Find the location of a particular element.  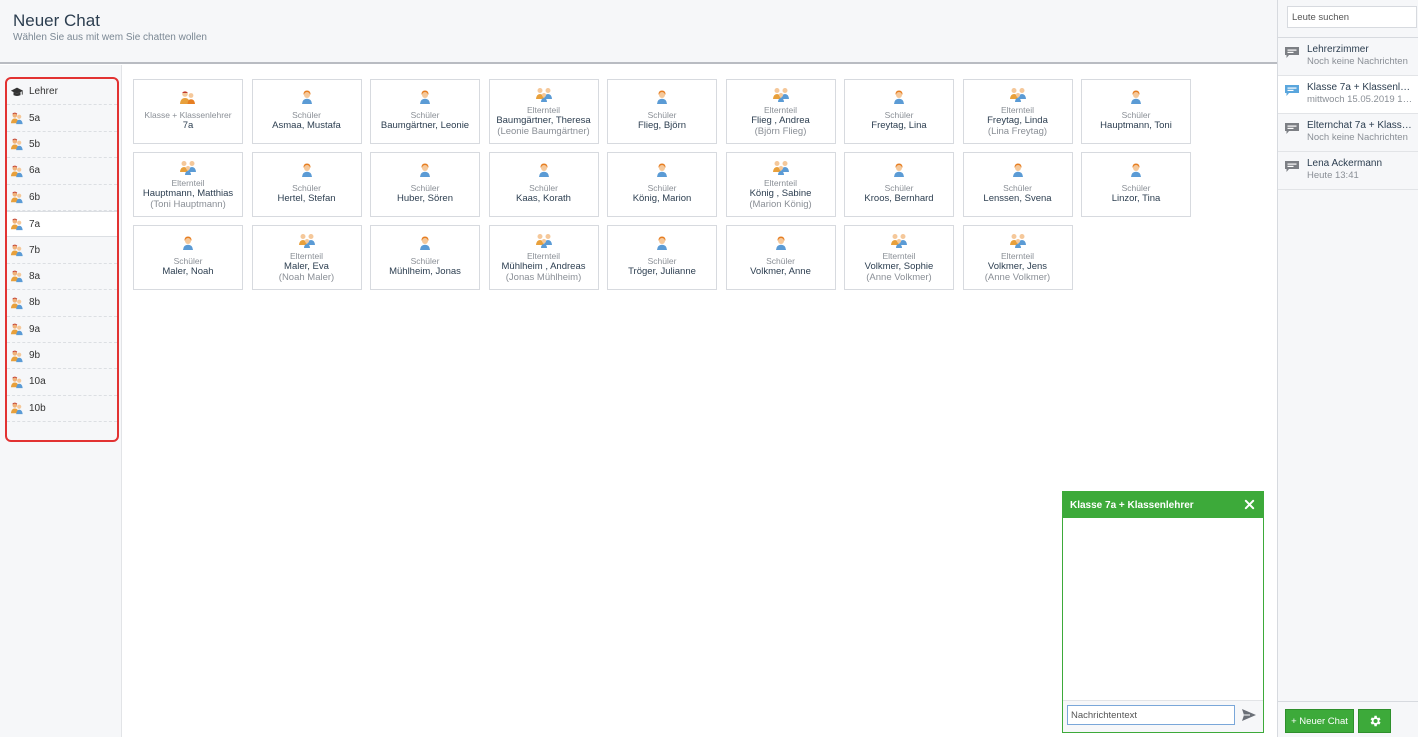

class-item-9b: 9b is located at coordinates (62, 356).